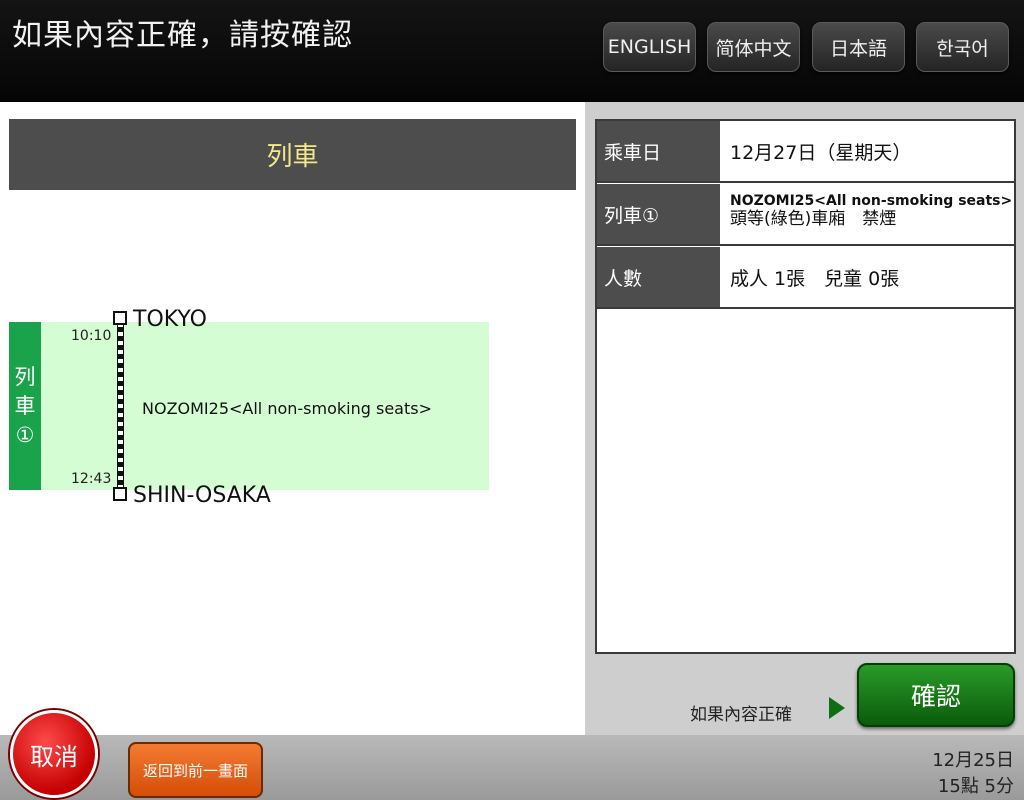 Image resolution: width=1024 pixels, height=800 pixels. Describe the element at coordinates (962, 47) in the screenshot. I see `language-korean-button: 한국어` at that location.